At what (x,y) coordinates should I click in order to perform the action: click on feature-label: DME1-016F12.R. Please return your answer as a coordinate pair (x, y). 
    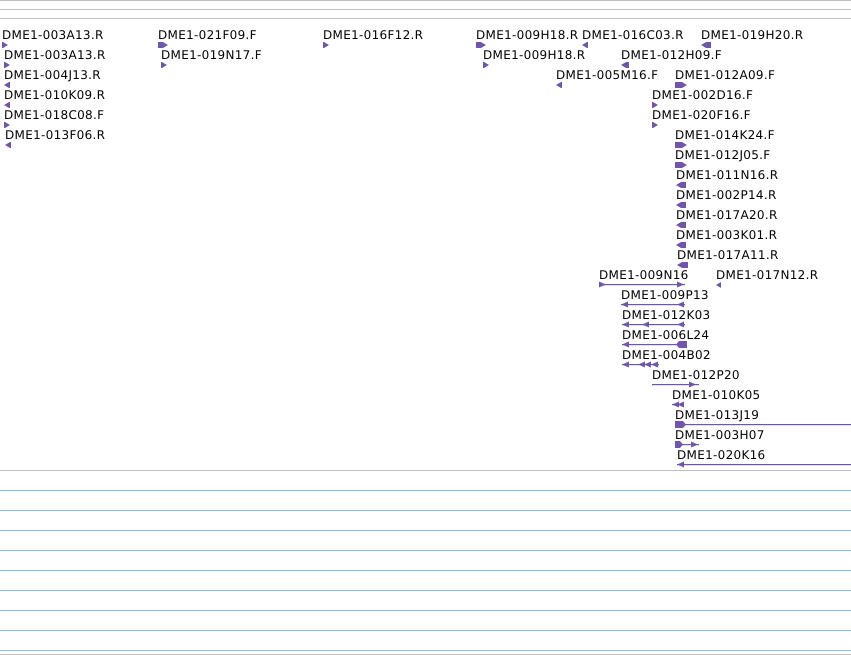
    Looking at the image, I should click on (373, 35).